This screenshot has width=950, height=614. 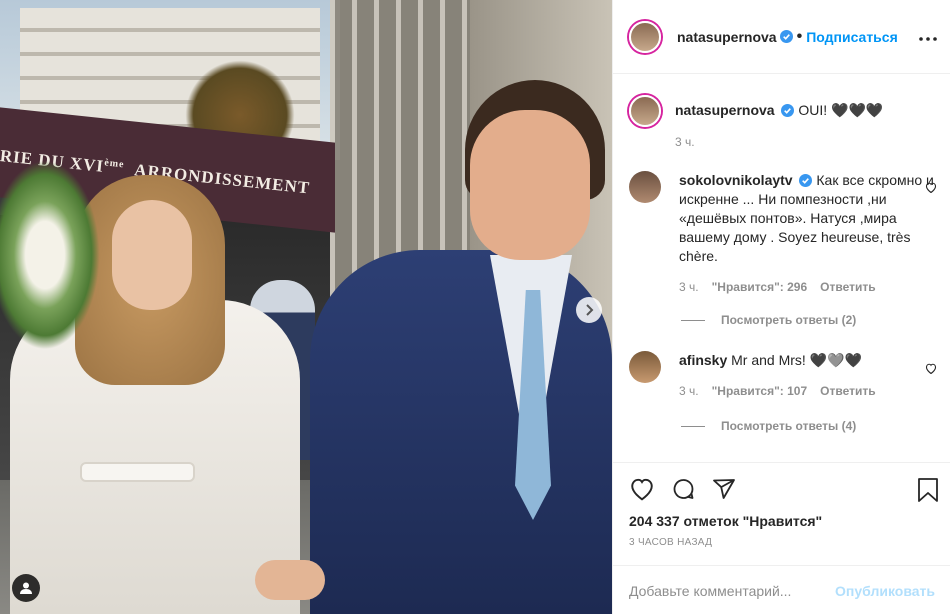 I want to click on commenter-username: sokolovnikolaytv, so click(x=736, y=180).